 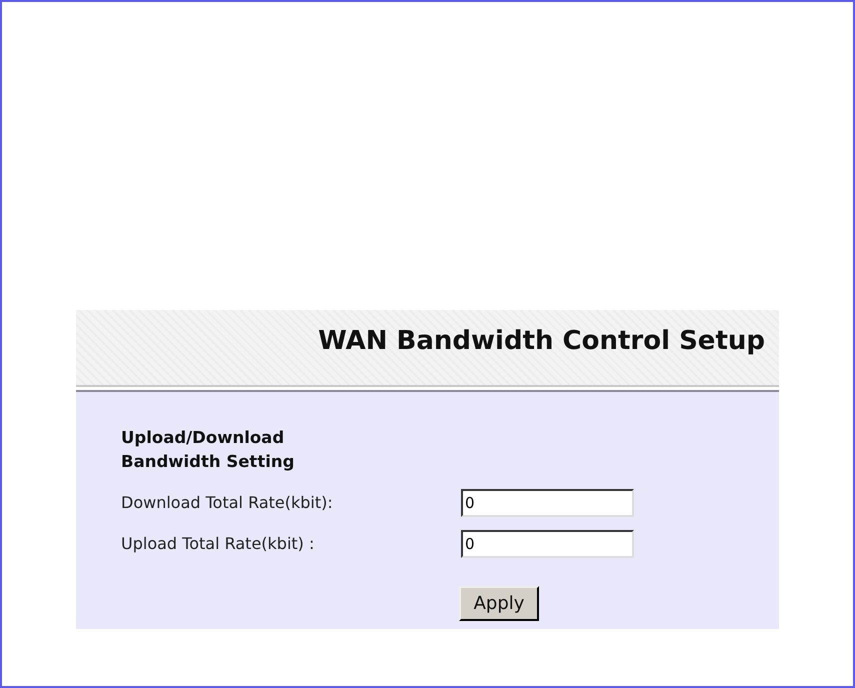 What do you see at coordinates (208, 450) in the screenshot?
I see `section-heading: Upload/Download Bandwidth Setting` at bounding box center [208, 450].